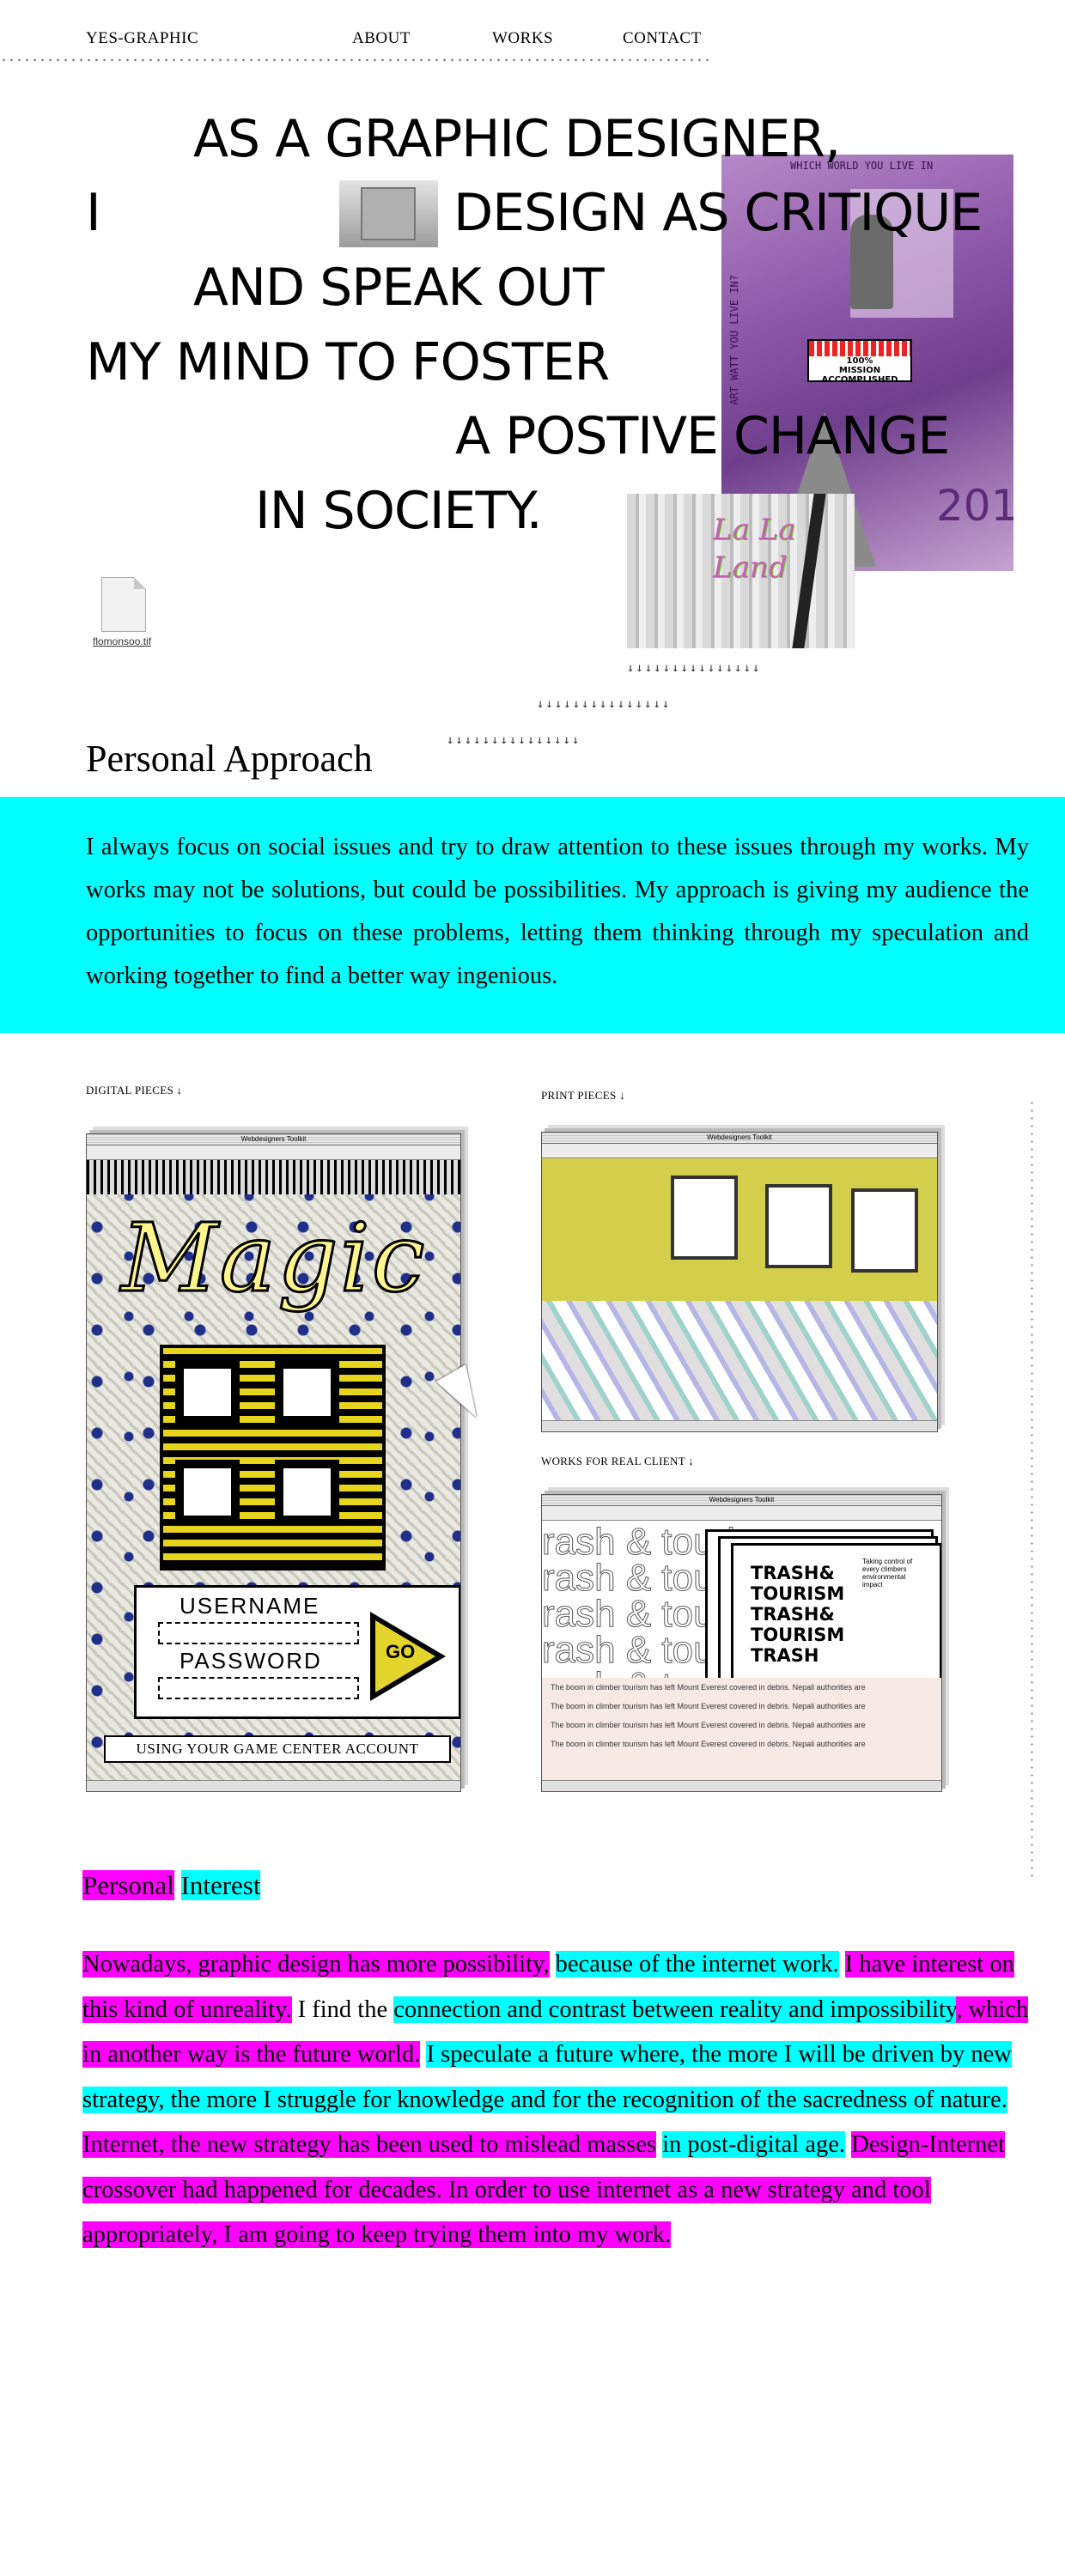 The height and width of the screenshot is (2576, 1065). What do you see at coordinates (388, 213) in the screenshot?
I see `thumbnail-photo` at bounding box center [388, 213].